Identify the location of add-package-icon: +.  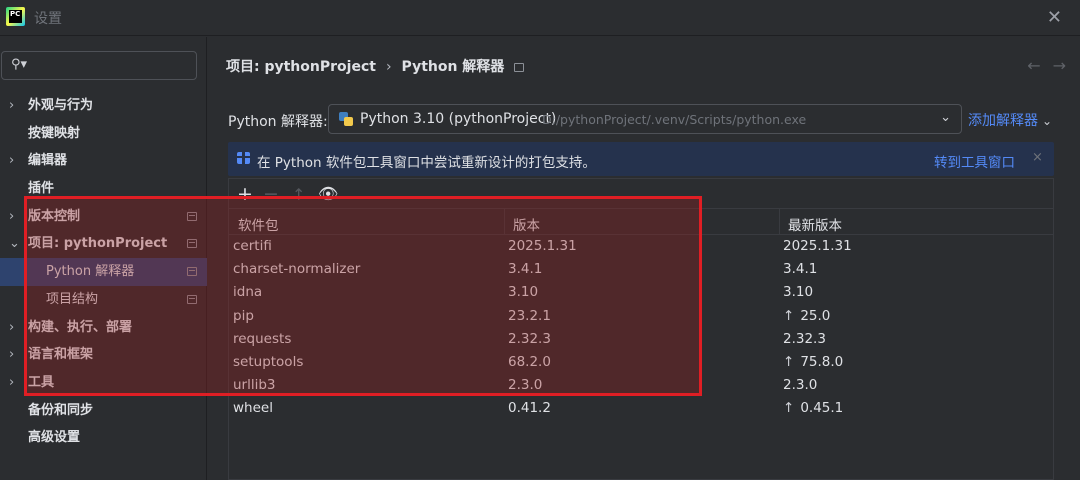
(245, 194).